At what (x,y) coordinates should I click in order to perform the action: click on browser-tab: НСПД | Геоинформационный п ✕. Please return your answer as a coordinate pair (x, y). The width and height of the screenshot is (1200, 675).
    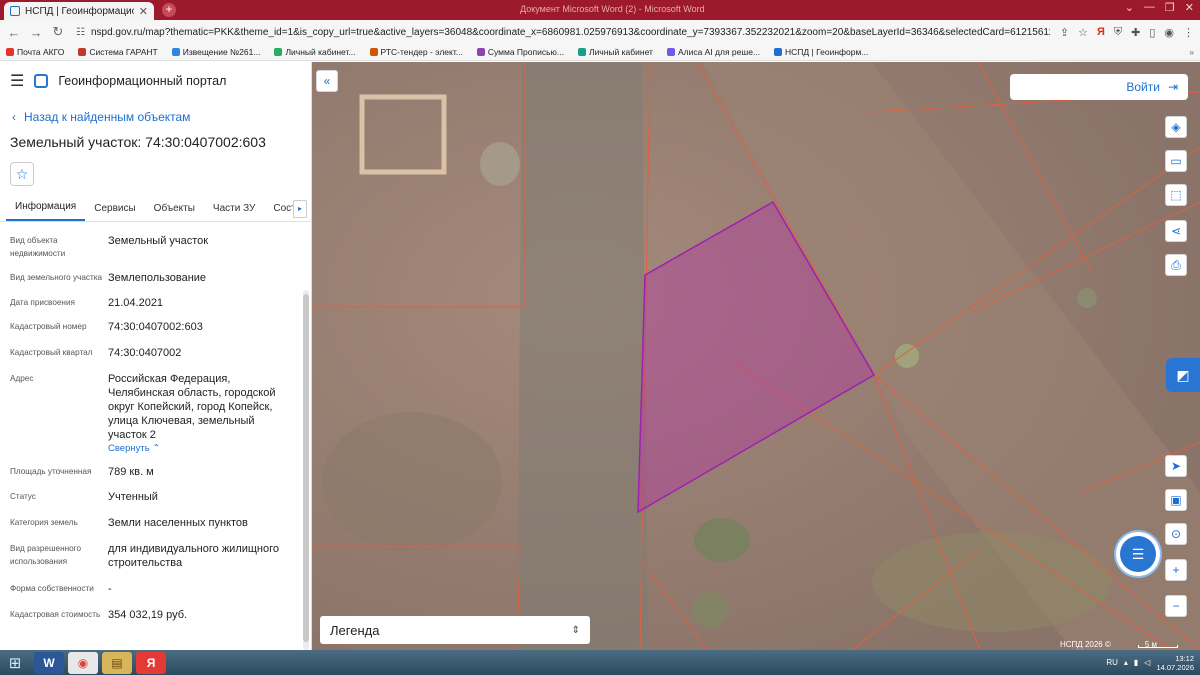
    Looking at the image, I should click on (79, 11).